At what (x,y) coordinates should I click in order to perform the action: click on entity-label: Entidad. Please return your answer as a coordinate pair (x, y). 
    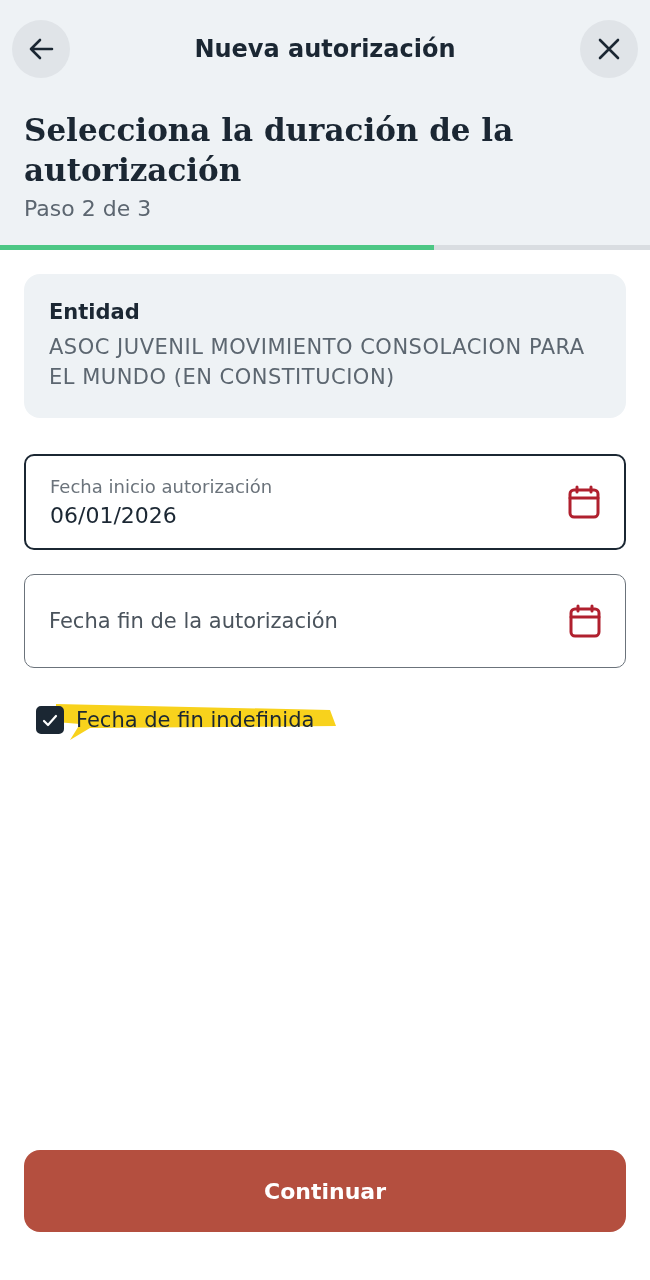
    Looking at the image, I should click on (95, 312).